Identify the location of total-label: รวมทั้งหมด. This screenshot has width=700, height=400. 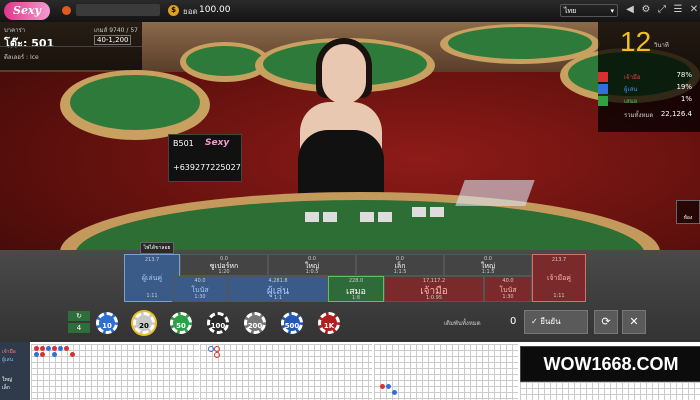
(639, 115).